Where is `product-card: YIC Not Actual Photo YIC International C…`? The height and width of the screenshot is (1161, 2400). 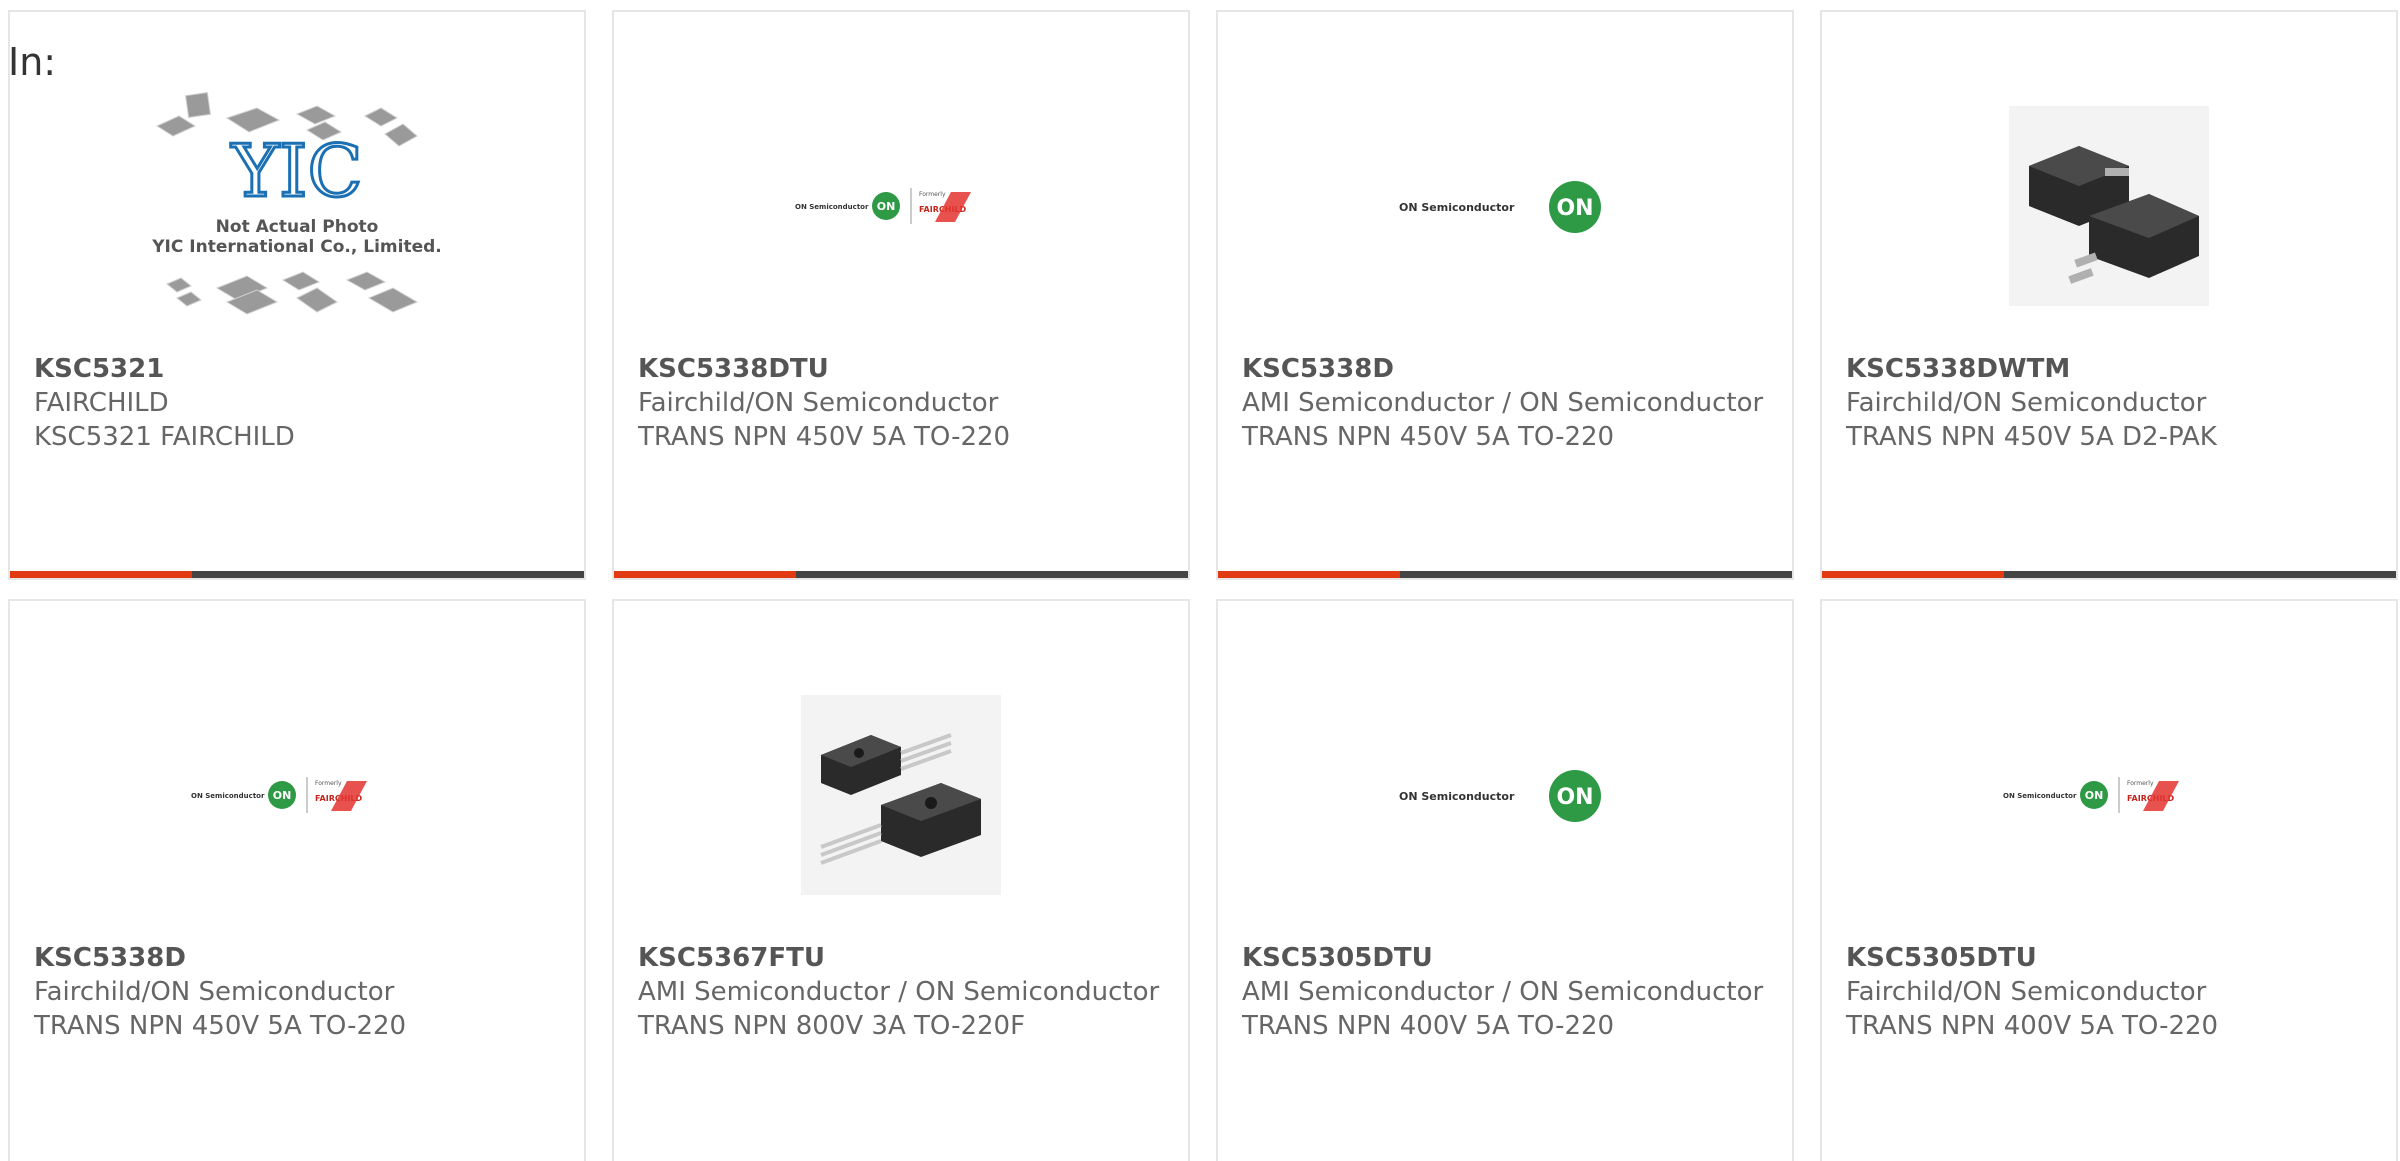 product-card: YIC Not Actual Photo YIC International C… is located at coordinates (297, 295).